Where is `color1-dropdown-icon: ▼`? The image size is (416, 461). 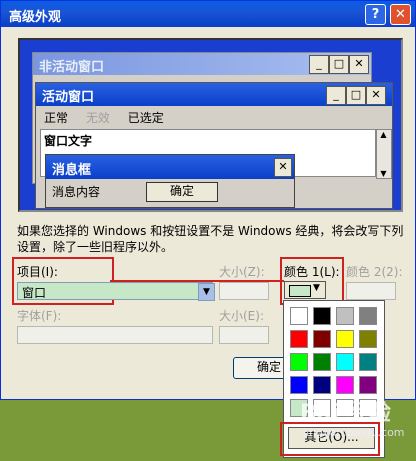
color1-dropdown-icon: ▼ is located at coordinates (316, 288).